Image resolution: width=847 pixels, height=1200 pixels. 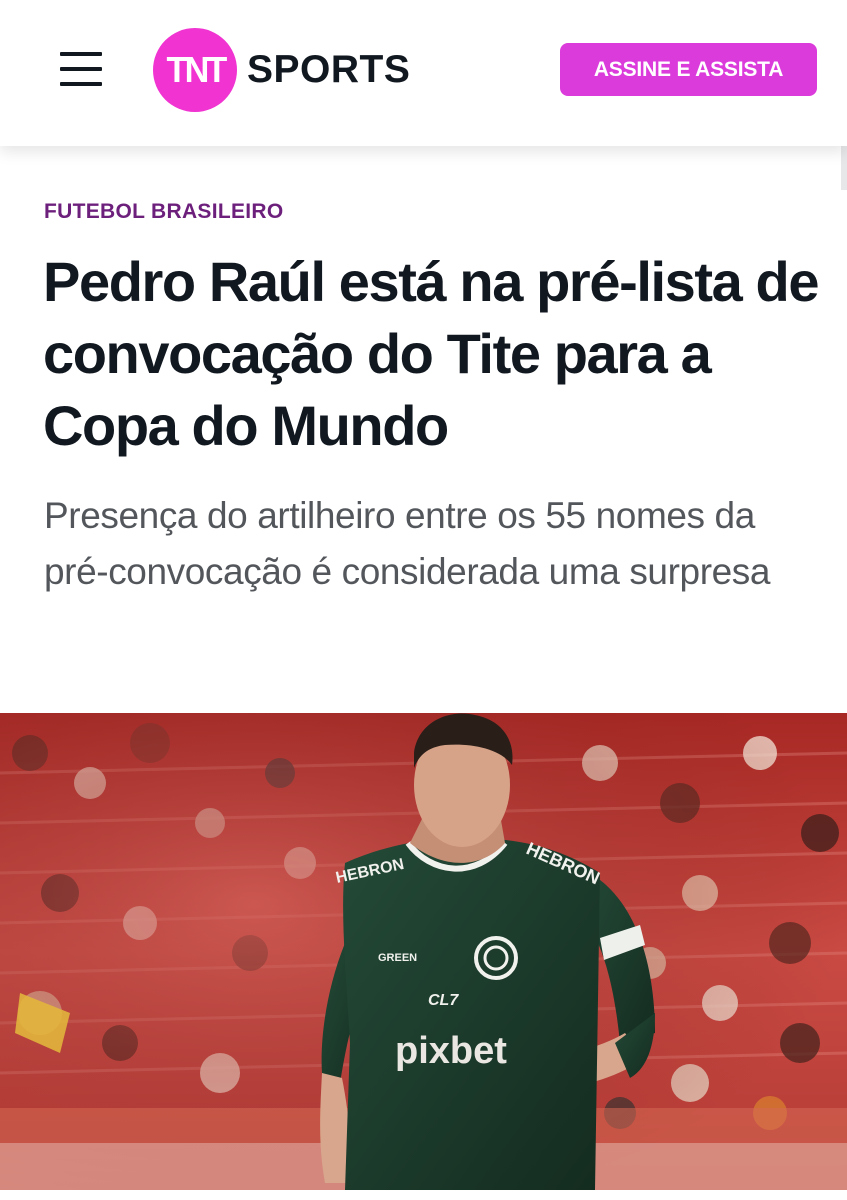 I want to click on tnt-sports-logo: TNT SPORTS, so click(x=281, y=70).